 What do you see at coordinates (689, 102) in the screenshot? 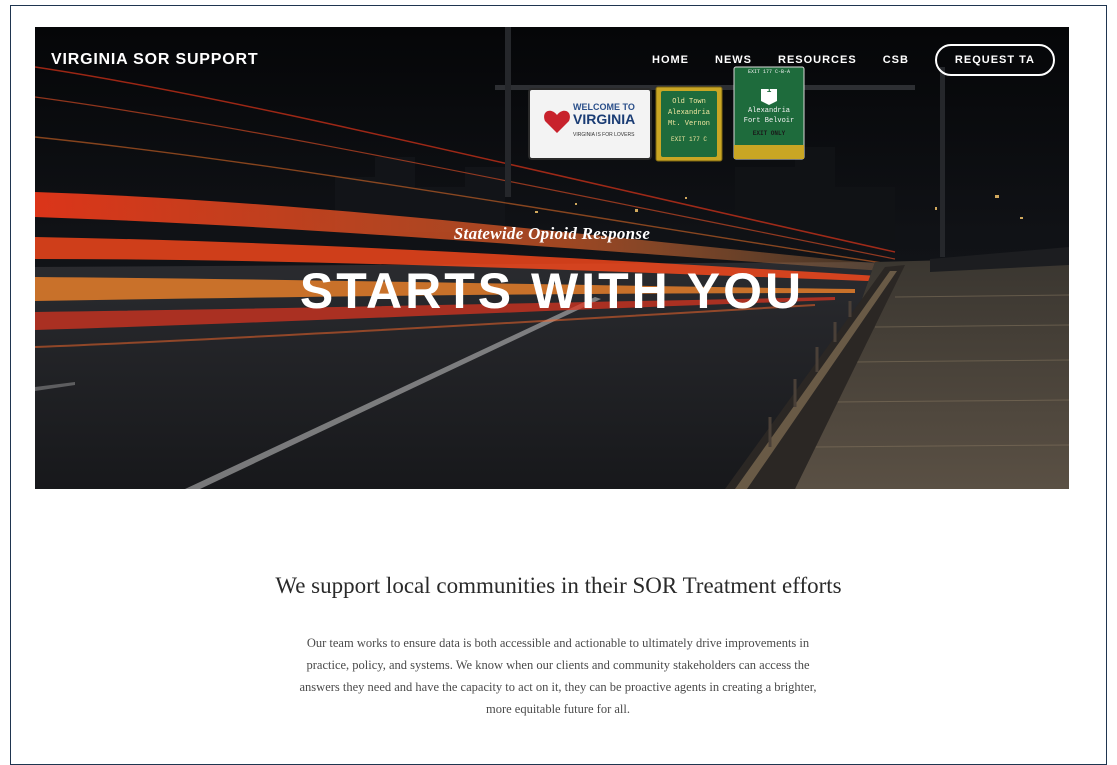
I see `old-town-sign-line: Old Town` at bounding box center [689, 102].